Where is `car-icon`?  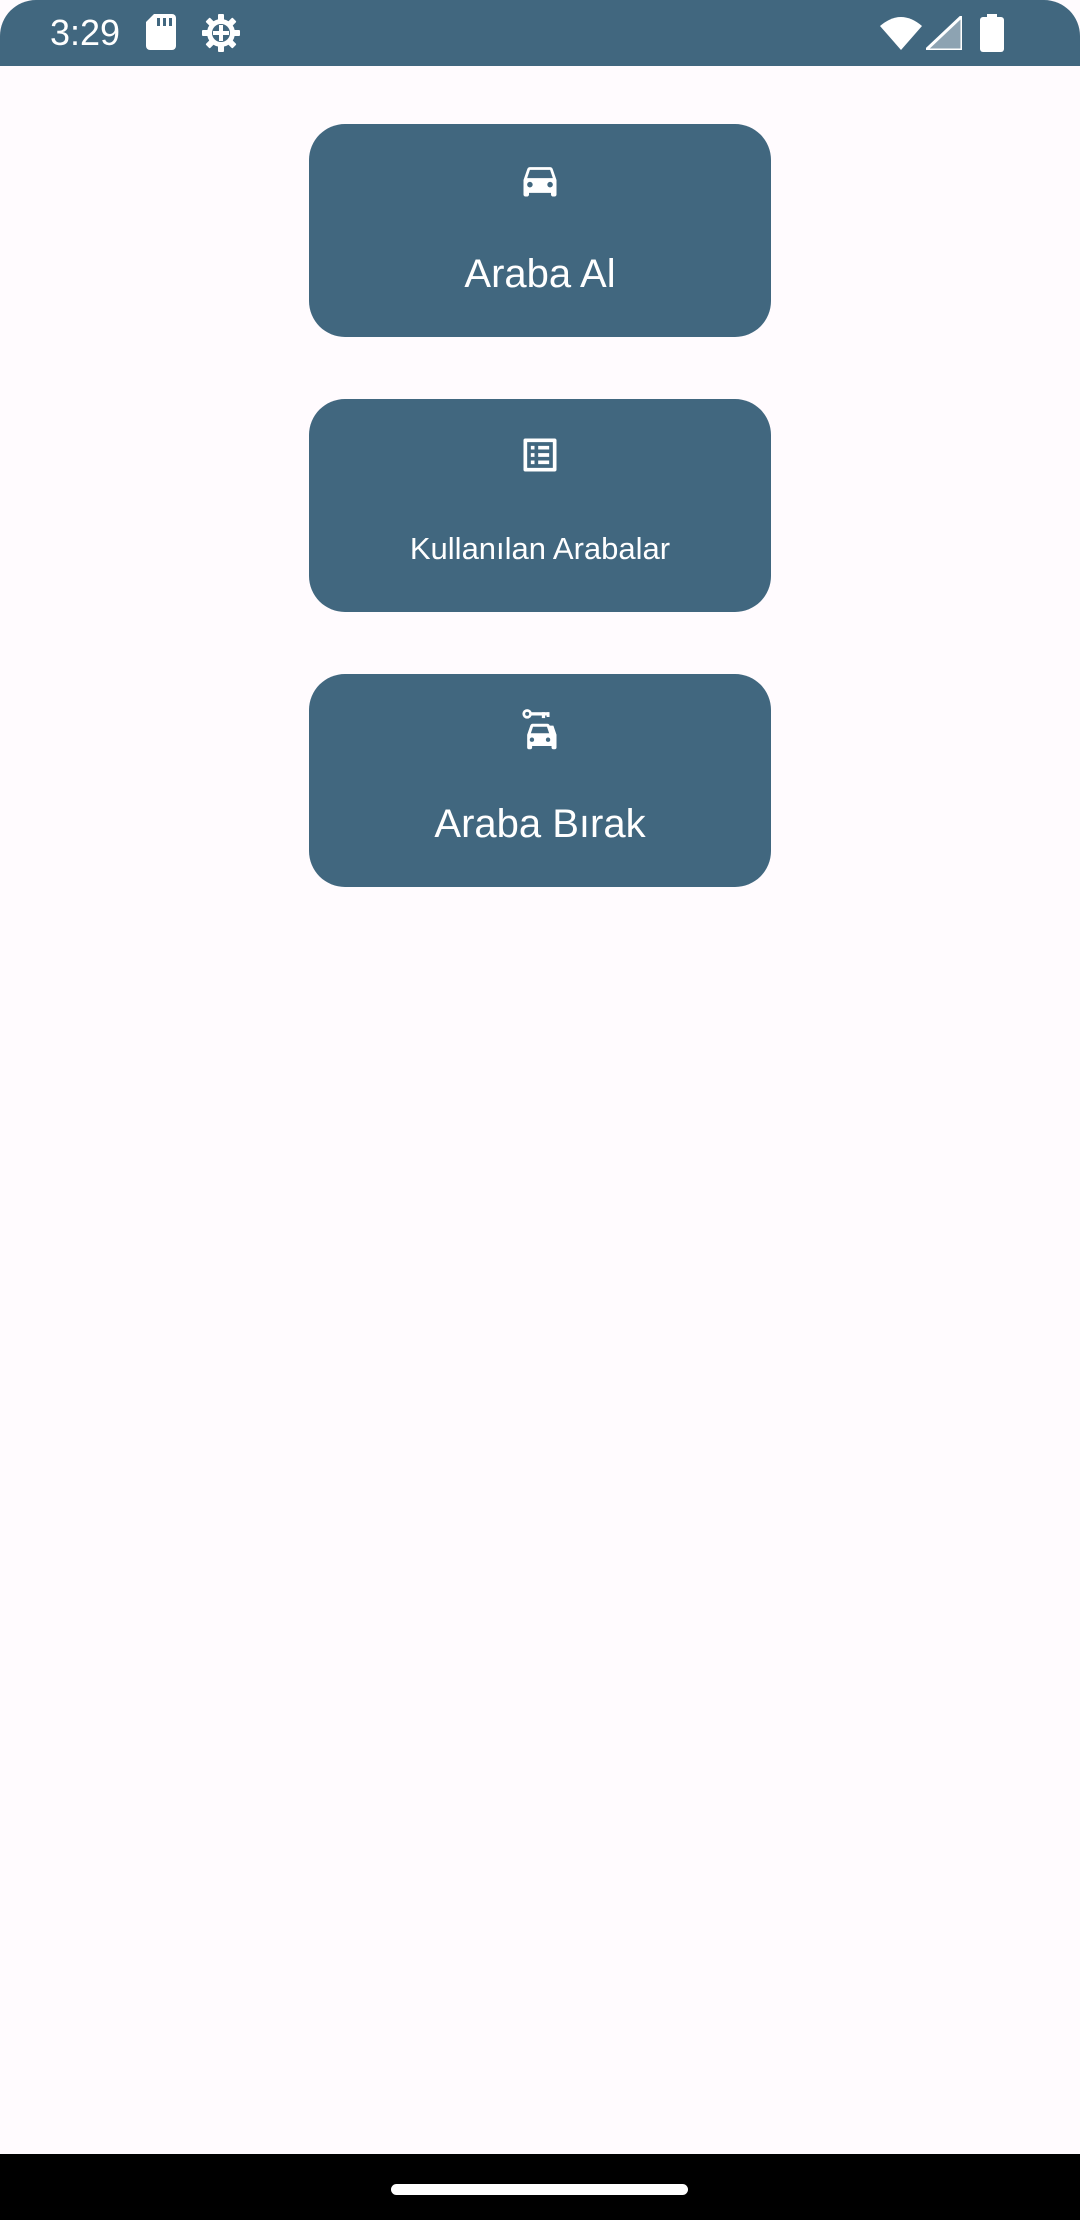
car-icon is located at coordinates (540, 182).